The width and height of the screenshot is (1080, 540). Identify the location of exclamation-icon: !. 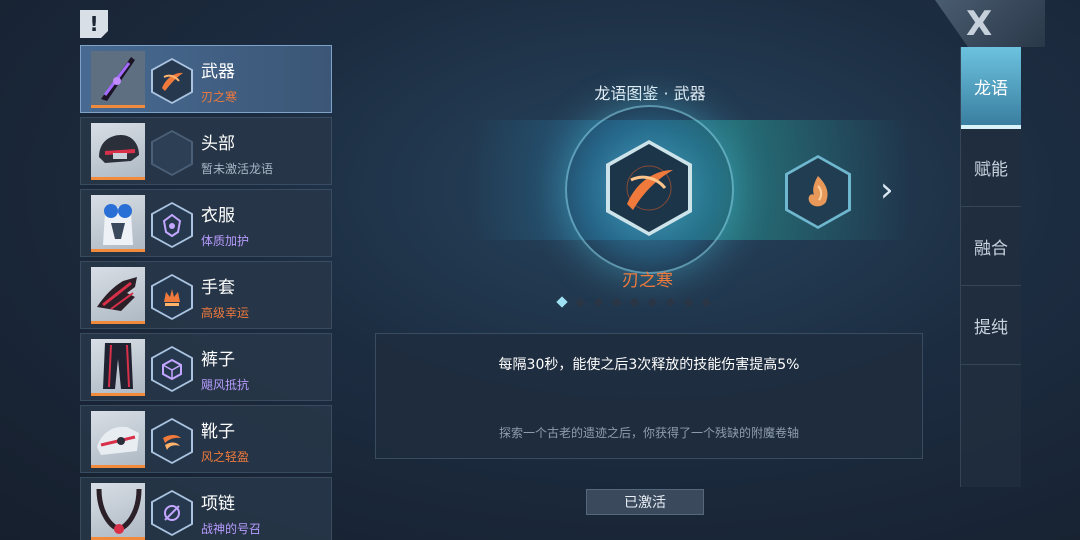
(94, 24).